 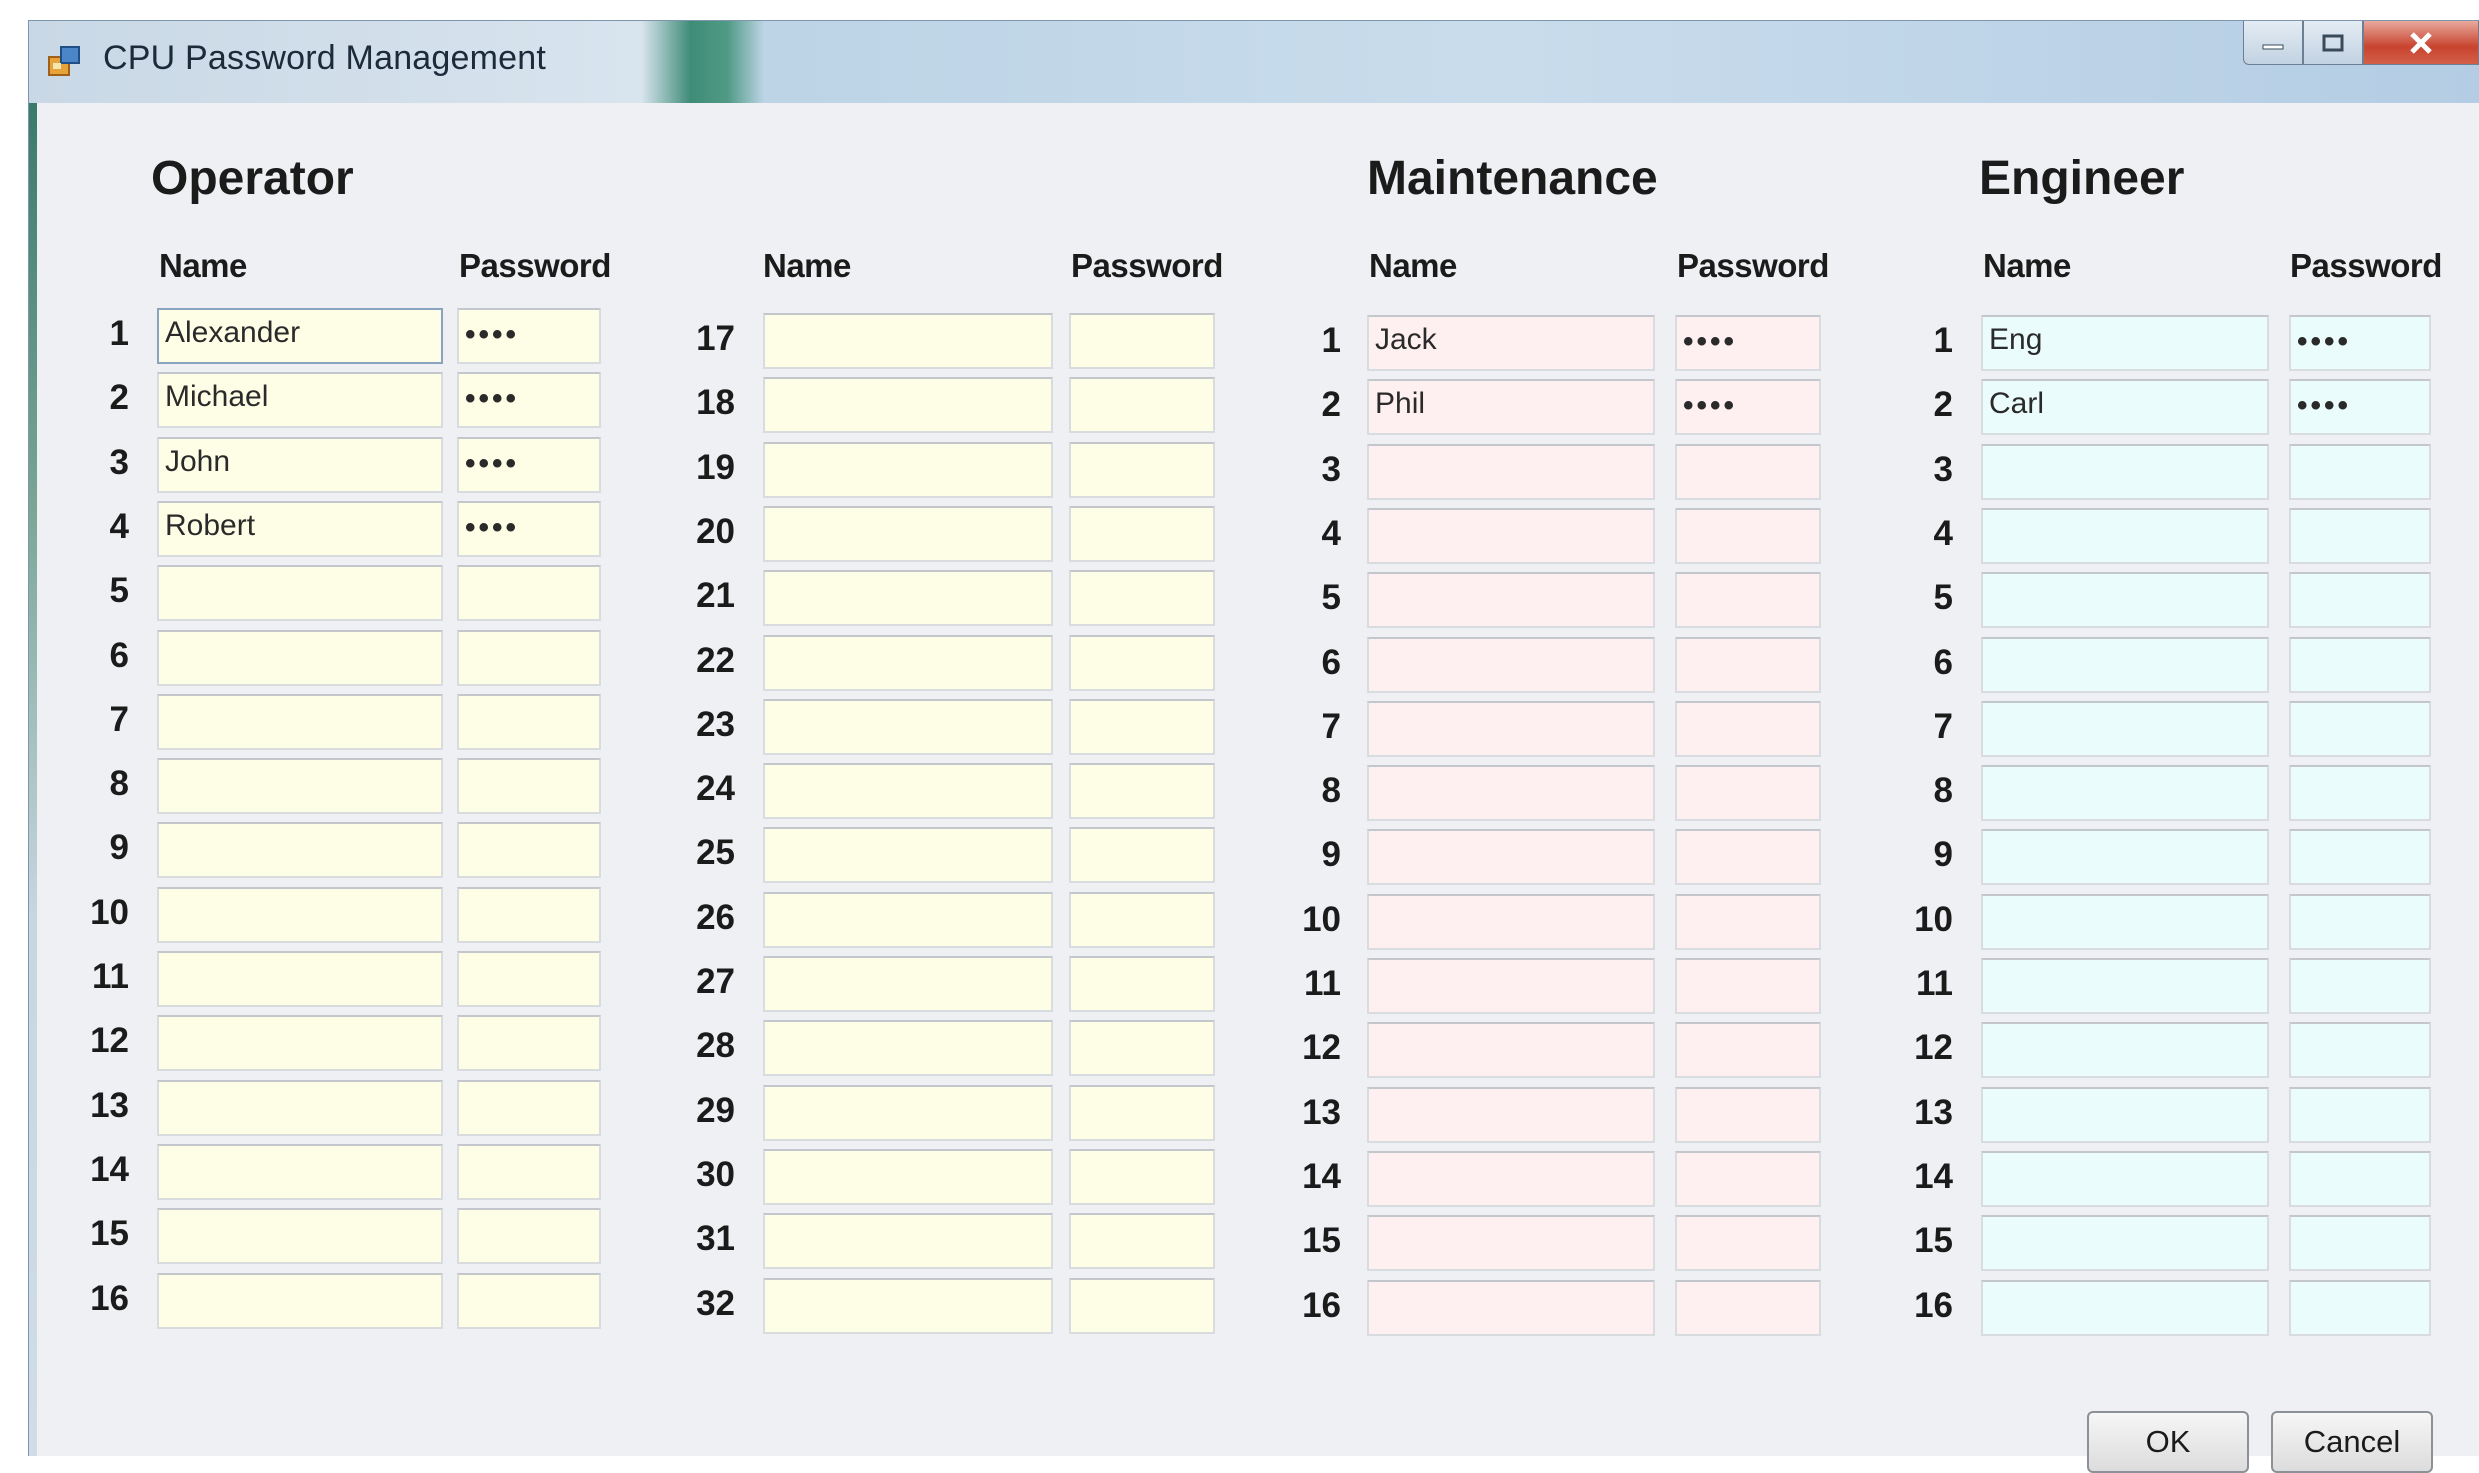 I want to click on operator-password-field: ••••, so click(x=529, y=529).